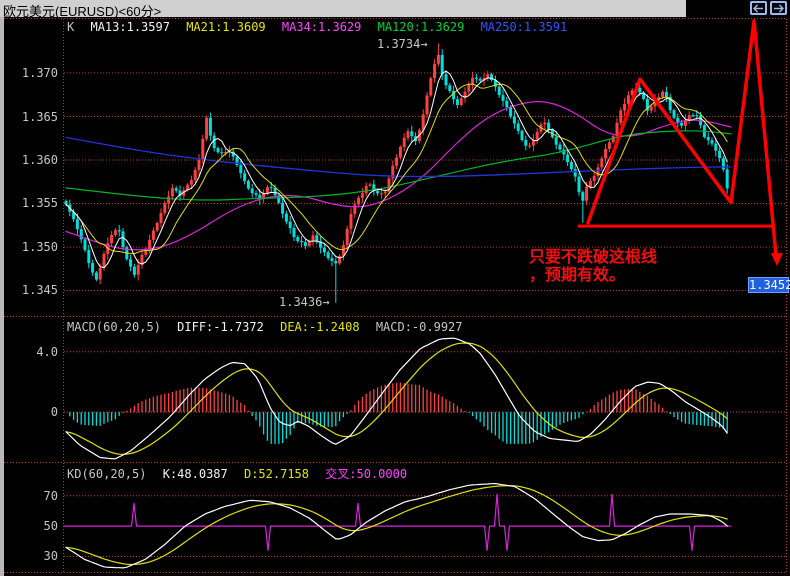  I want to click on main-axis-tick: 1.350, so click(39, 247).